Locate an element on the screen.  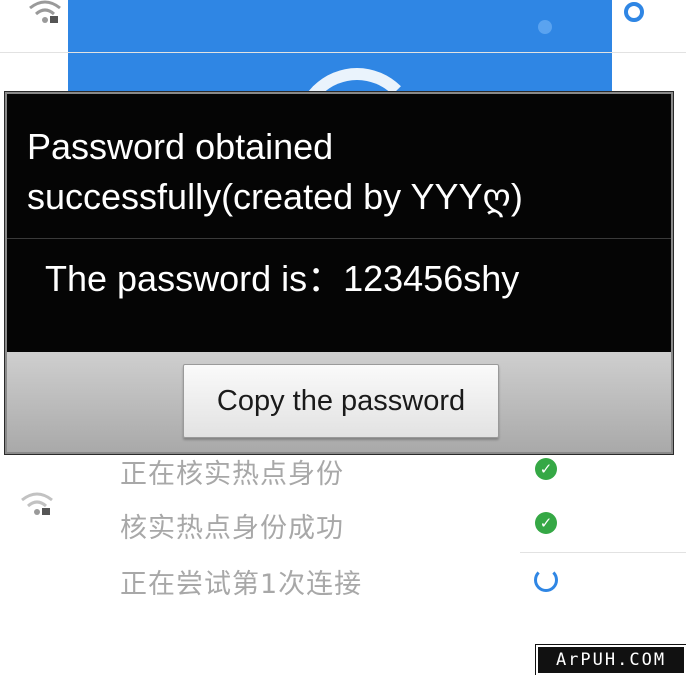
dialog-button-bar: Copy the password is located at coordinates (339, 402).